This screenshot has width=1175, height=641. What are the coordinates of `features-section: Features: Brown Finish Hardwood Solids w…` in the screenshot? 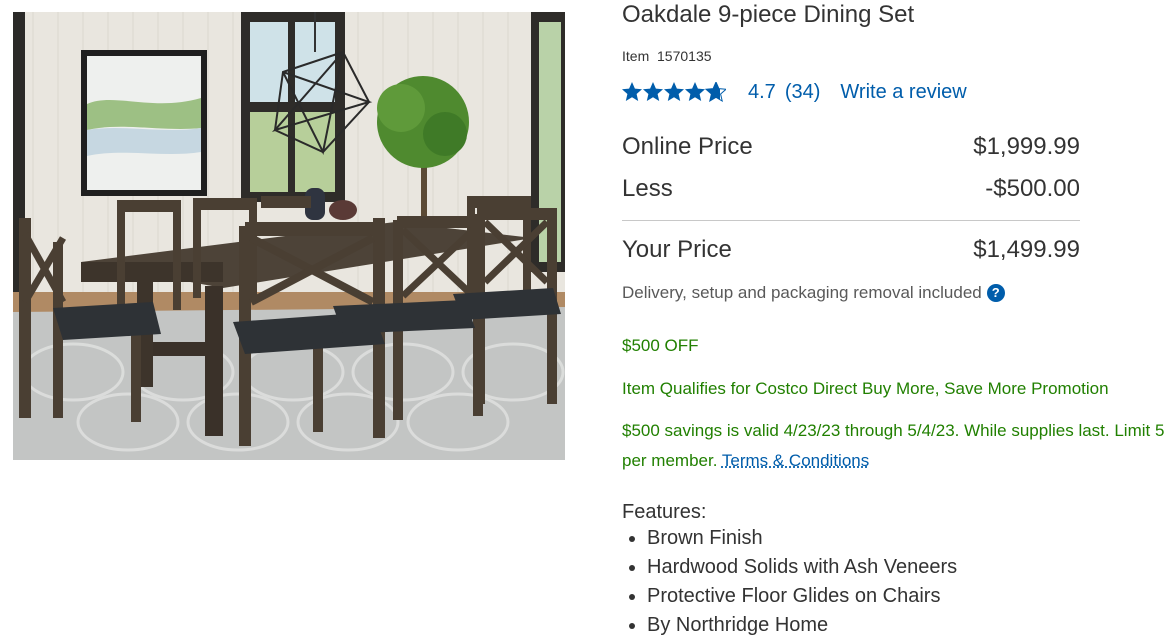 It's located at (789, 570).